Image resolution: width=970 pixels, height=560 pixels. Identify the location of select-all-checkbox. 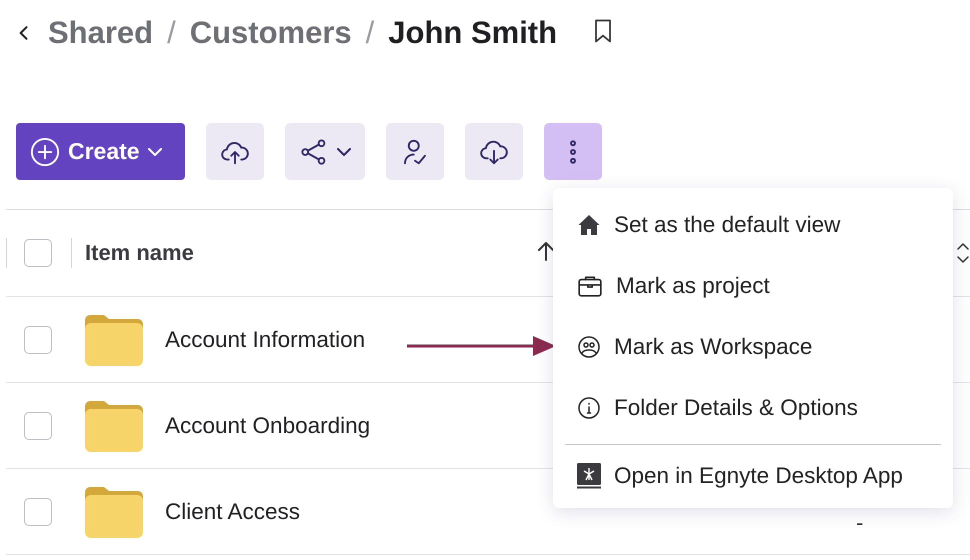
(38, 253).